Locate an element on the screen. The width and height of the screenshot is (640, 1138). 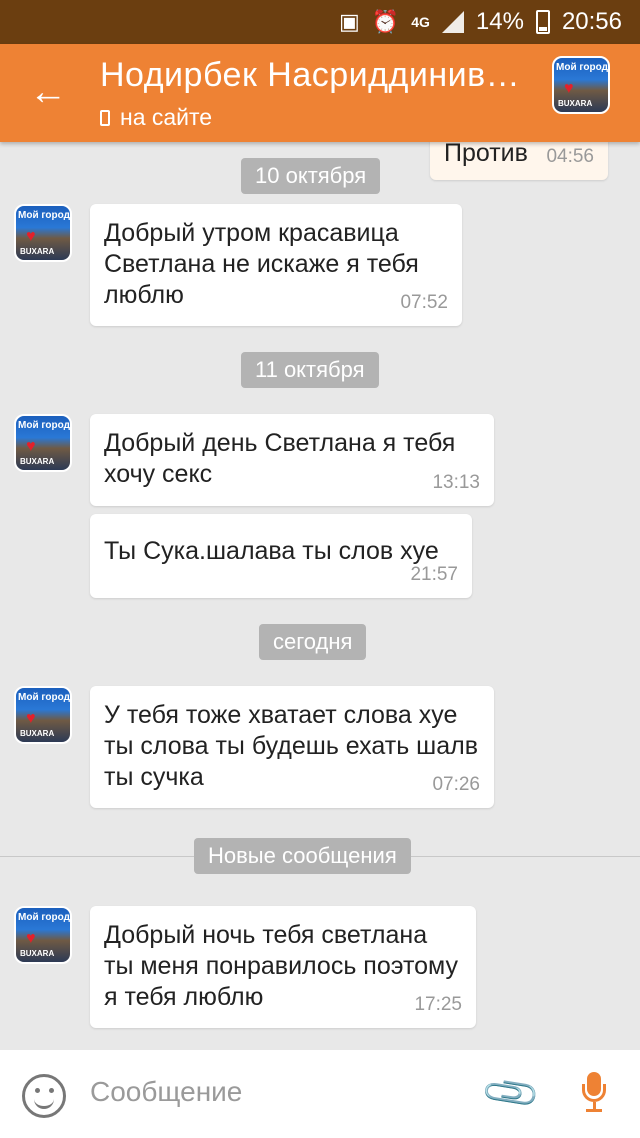
new-messages-label: Новые сообщения is located at coordinates (302, 856).